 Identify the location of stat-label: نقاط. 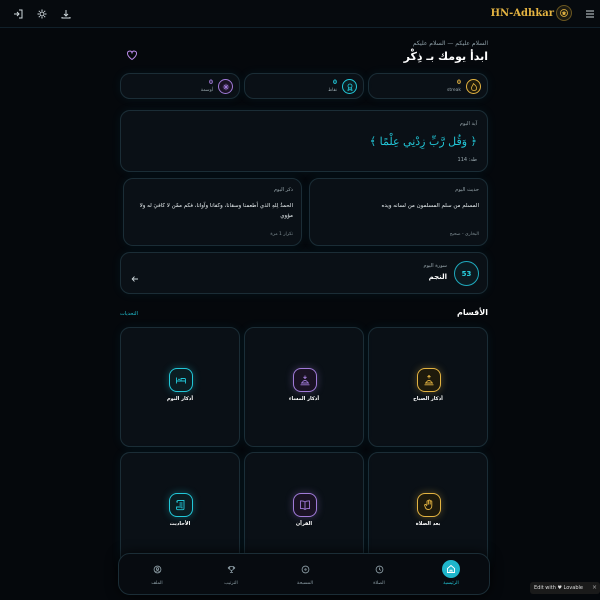
(332, 90).